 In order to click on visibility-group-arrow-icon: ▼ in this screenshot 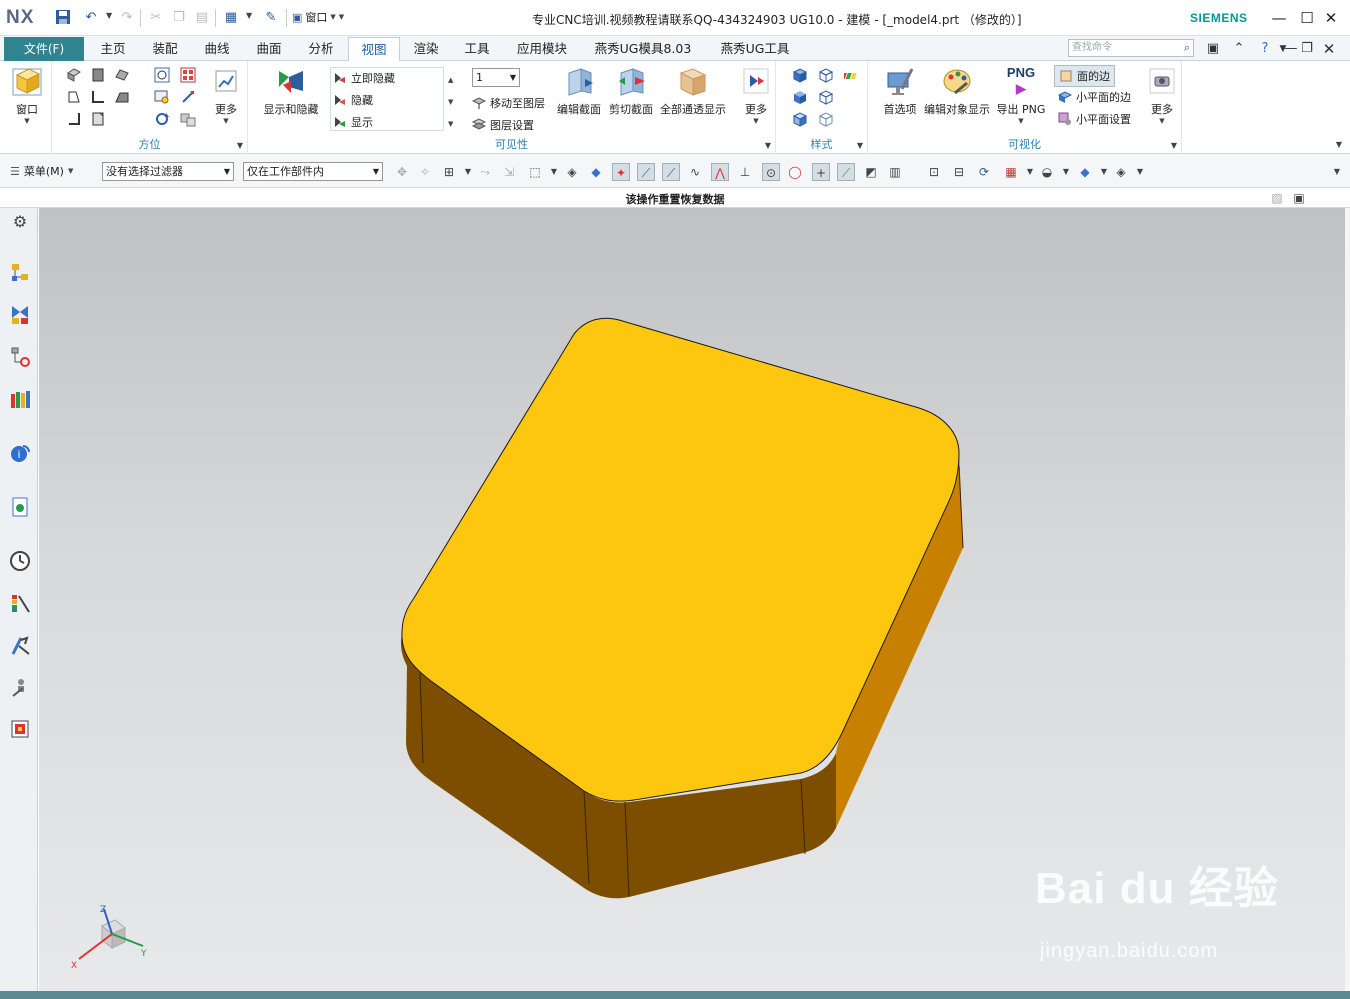, I will do `click(768, 145)`.